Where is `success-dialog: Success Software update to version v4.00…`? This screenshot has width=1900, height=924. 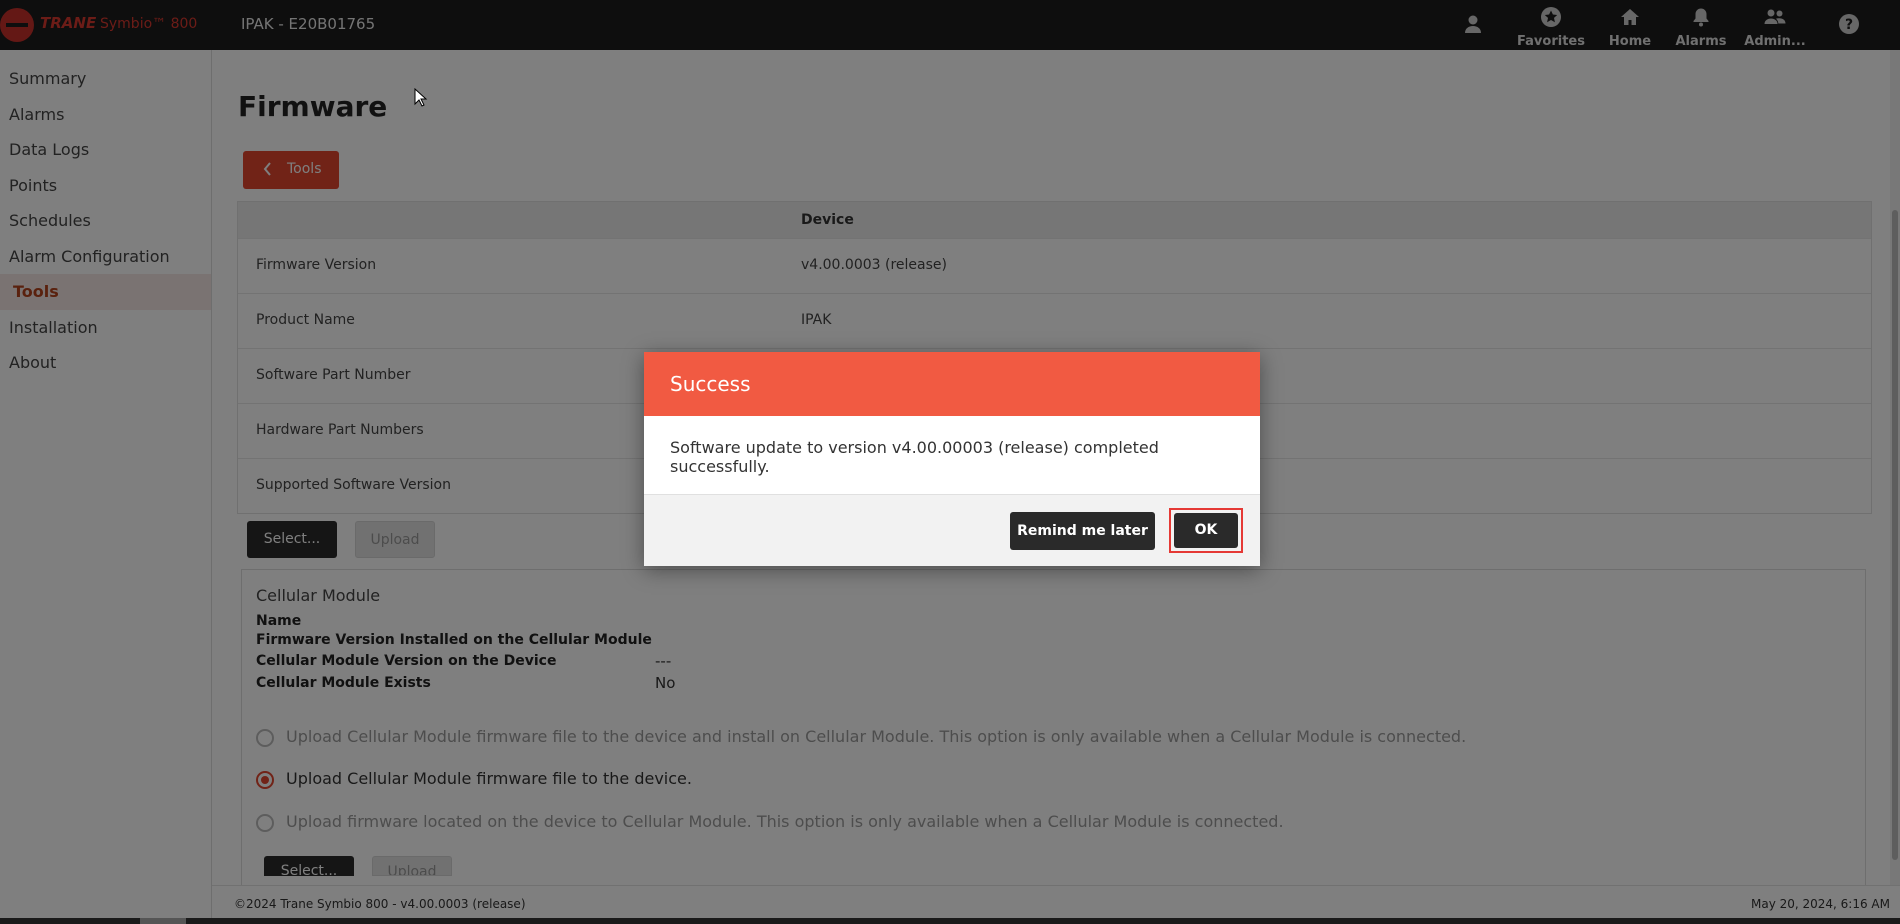
success-dialog: Success Software update to version v4.00… is located at coordinates (952, 459).